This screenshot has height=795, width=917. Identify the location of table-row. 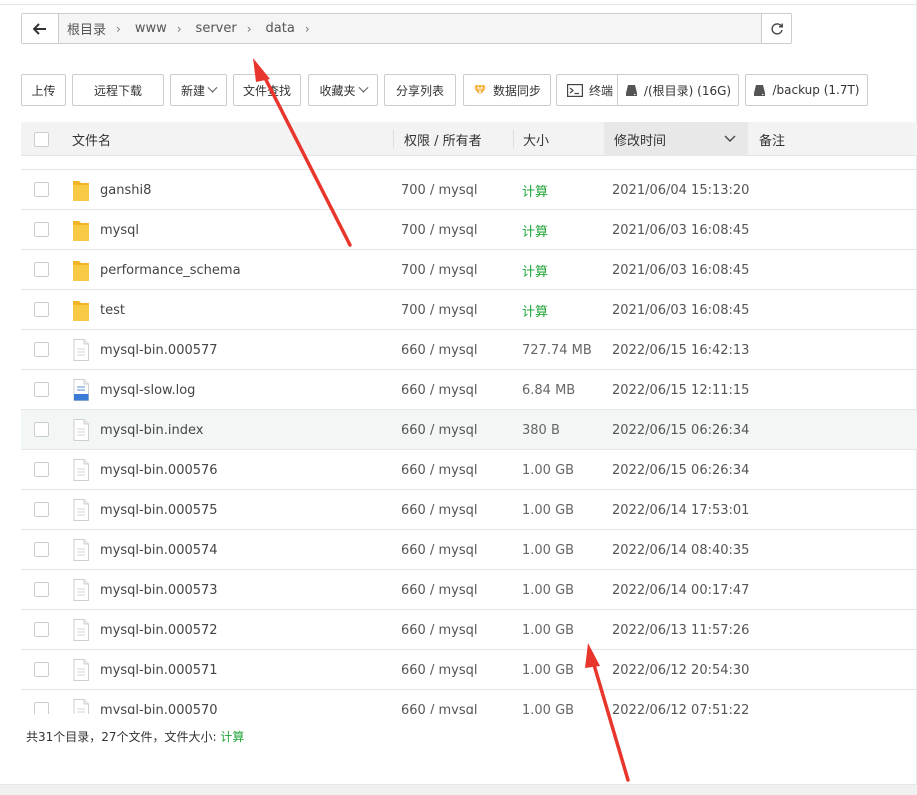
(469, 163).